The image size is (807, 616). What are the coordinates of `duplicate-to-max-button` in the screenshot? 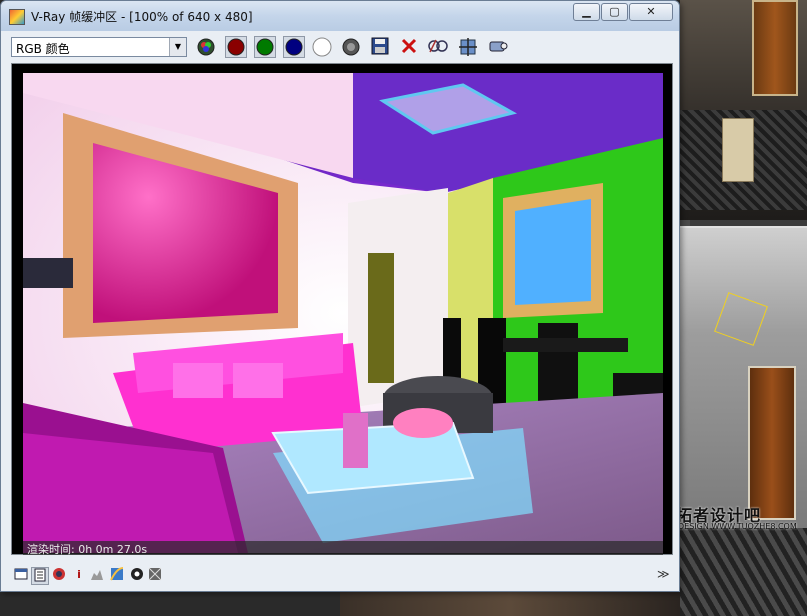 It's located at (438, 47).